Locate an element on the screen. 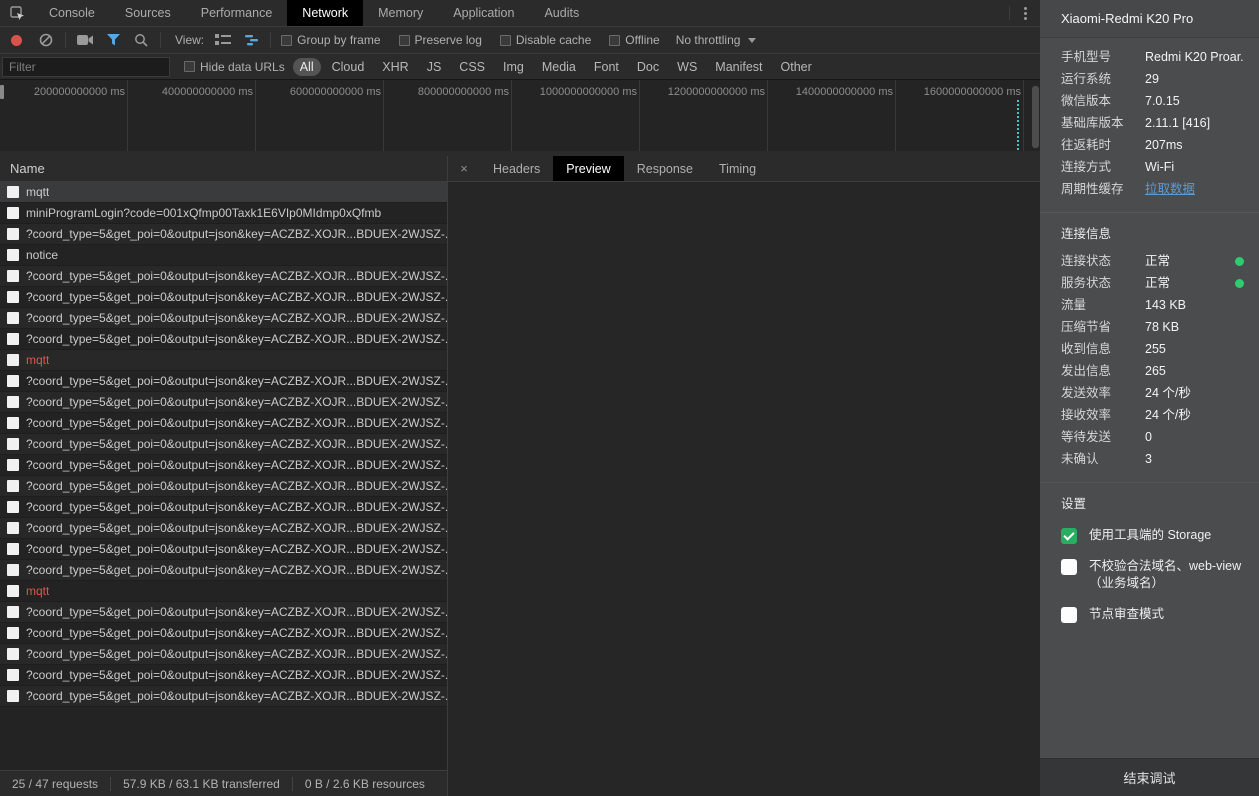 Image resolution: width=1259 pixels, height=796 pixels. info-row: 运行系统 29 is located at coordinates (1149, 79).